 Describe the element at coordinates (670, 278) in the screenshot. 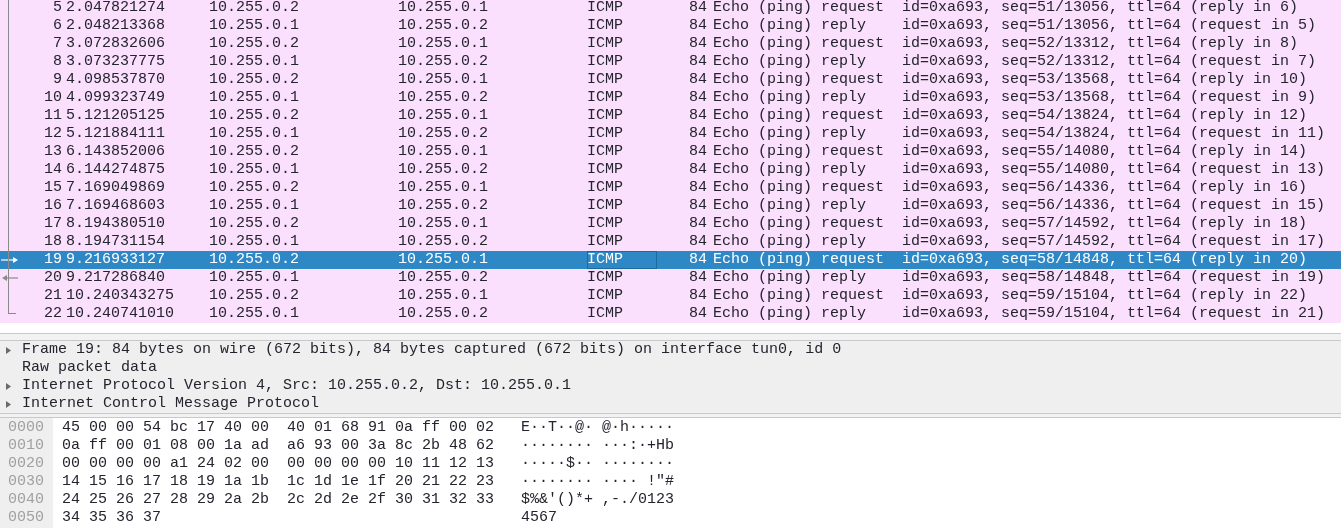

I see `packet-row: 20 9.217286840 10.255.0.1 10.255.0.2 ICMP 84 Echo (ping) reply id=0xa693, seq=58/14848, ttl=64 (request in 19)` at that location.